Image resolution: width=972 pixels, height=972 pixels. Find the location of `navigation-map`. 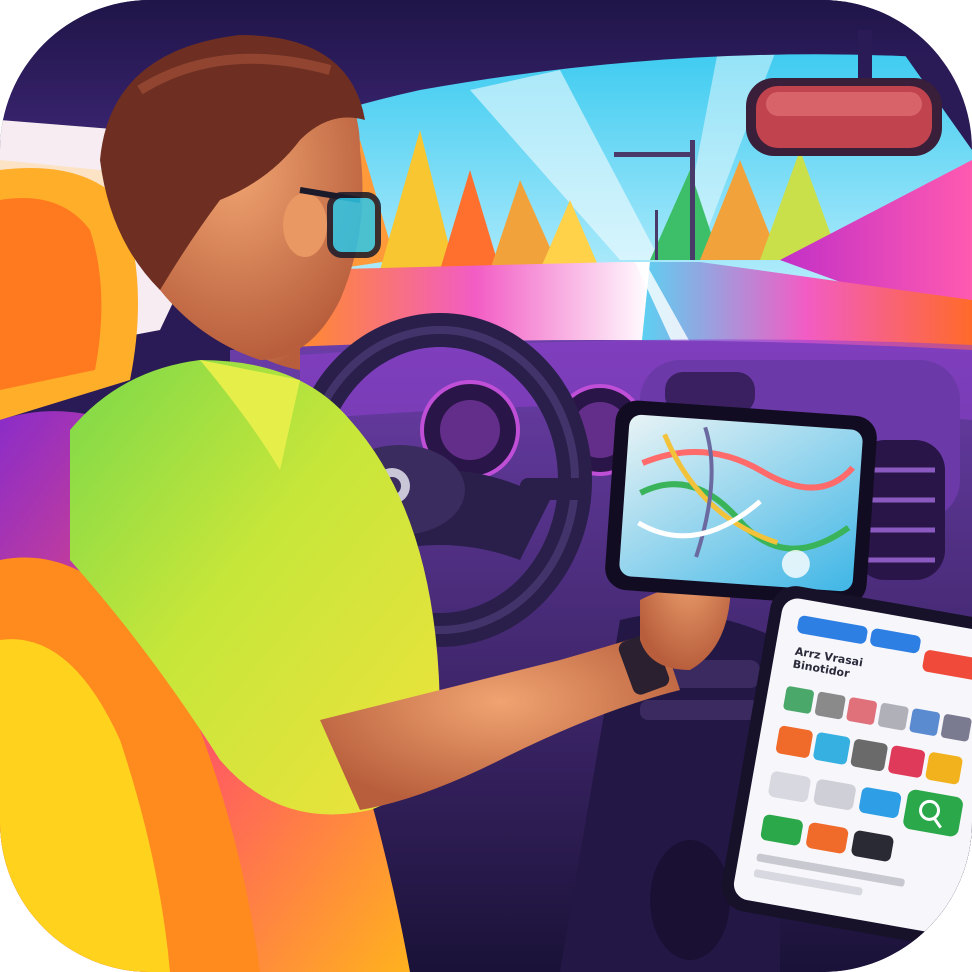

navigation-map is located at coordinates (741, 503).